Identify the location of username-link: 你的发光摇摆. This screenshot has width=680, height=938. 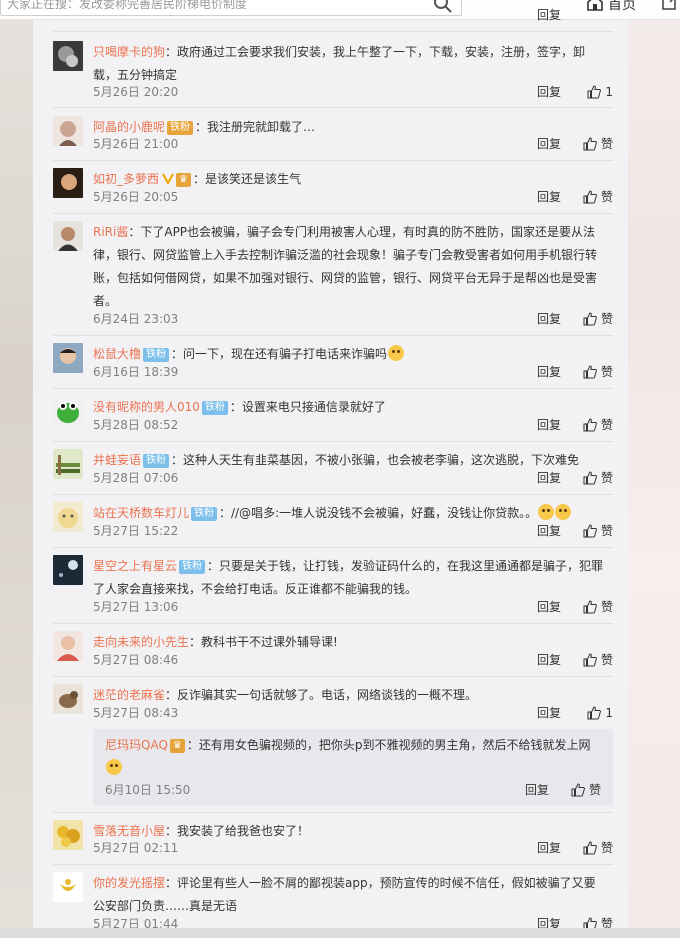
(129, 883).